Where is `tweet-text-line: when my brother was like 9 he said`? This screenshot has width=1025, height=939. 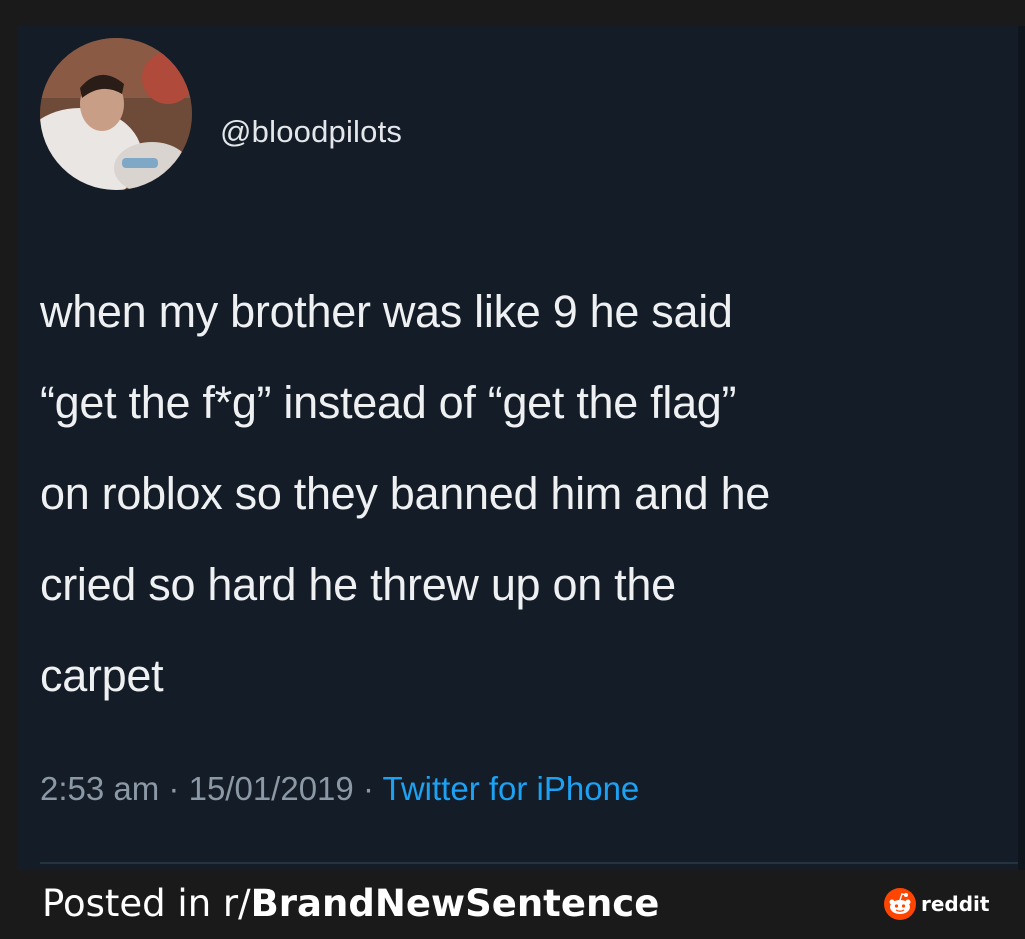 tweet-text-line: when my brother was like 9 he said is located at coordinates (386, 311).